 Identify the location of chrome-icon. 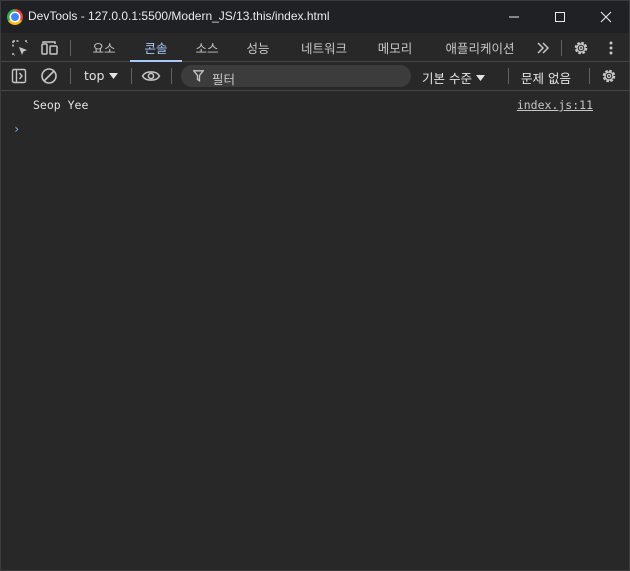
(15, 17).